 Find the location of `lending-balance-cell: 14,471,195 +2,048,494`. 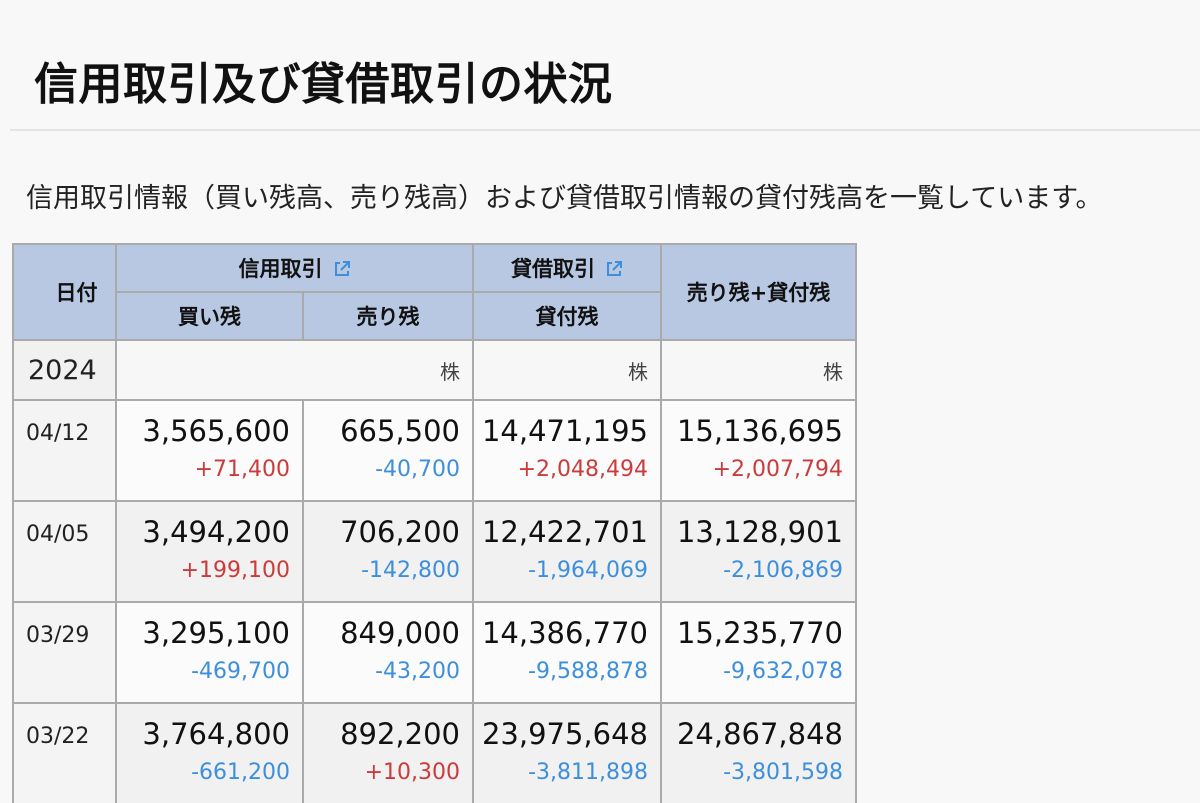

lending-balance-cell: 14,471,195 +2,048,494 is located at coordinates (567, 450).